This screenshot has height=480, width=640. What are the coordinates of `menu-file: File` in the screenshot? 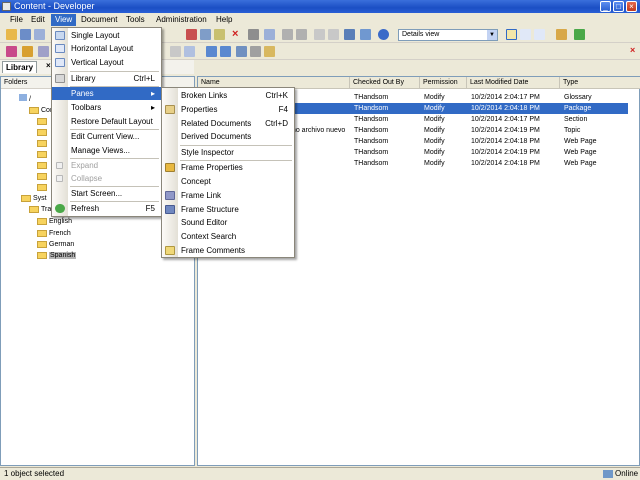 It's located at (16, 20).